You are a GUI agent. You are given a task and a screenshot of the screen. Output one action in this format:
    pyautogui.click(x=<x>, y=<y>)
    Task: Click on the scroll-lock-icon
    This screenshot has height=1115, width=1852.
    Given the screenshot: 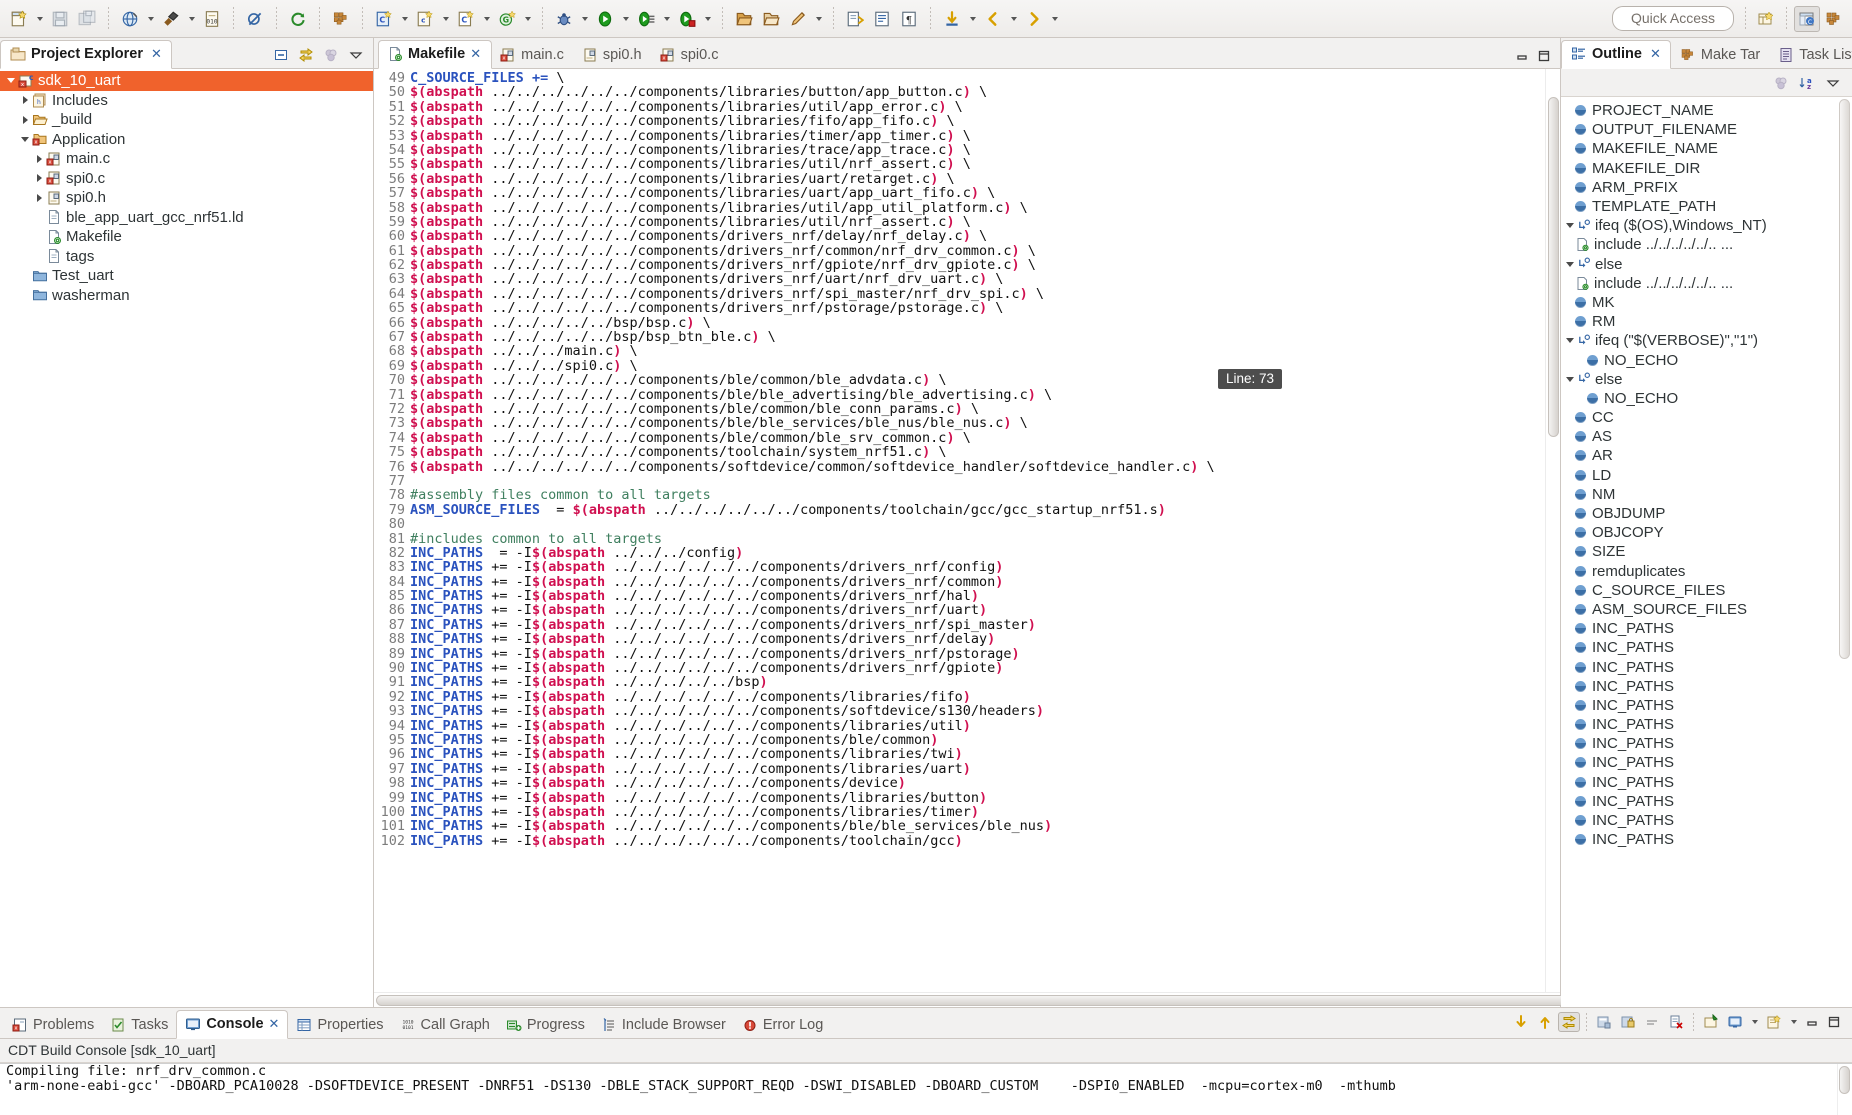 What is the action you would take?
    pyautogui.click(x=1569, y=1022)
    